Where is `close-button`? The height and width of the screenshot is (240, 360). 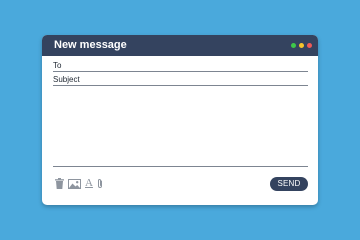 close-button is located at coordinates (309, 45).